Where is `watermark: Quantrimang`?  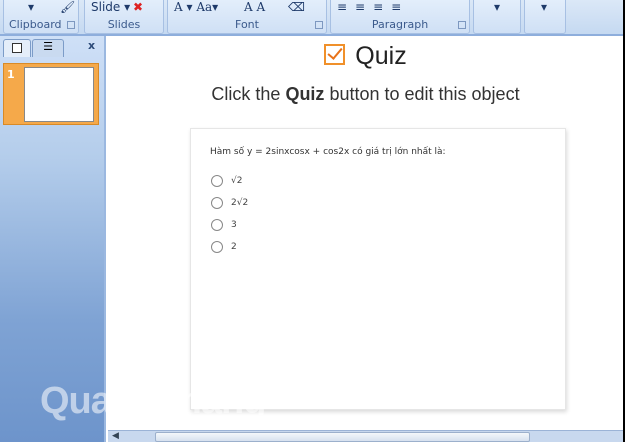 watermark: Quantrimang is located at coordinates (153, 401).